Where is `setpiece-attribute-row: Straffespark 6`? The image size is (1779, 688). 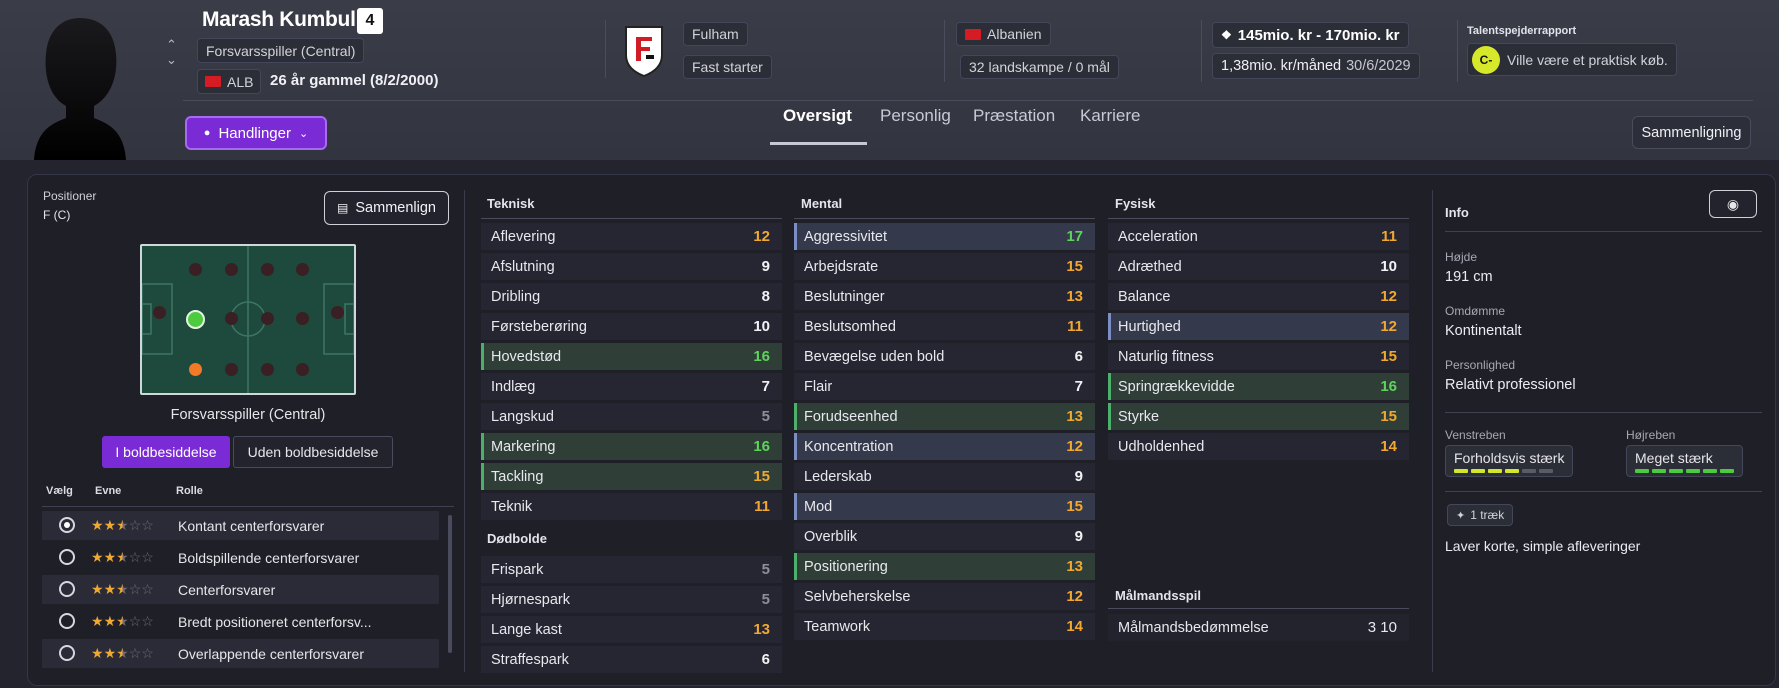 setpiece-attribute-row: Straffespark 6 is located at coordinates (631, 659).